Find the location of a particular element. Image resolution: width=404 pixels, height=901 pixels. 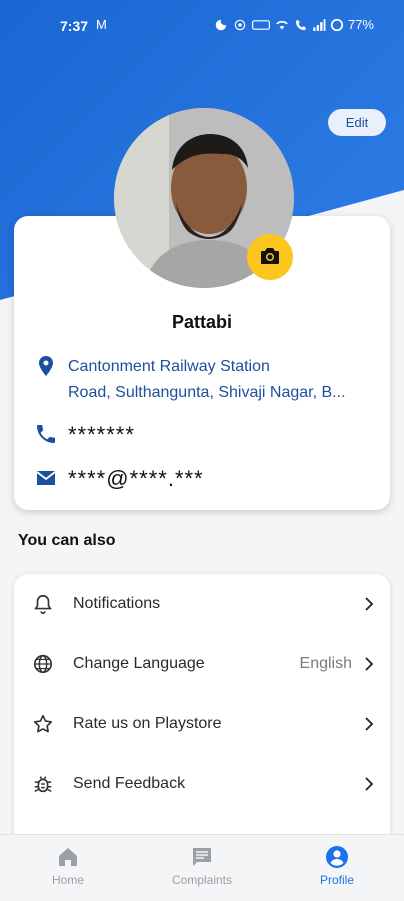

location-pin-icon is located at coordinates (46, 366).